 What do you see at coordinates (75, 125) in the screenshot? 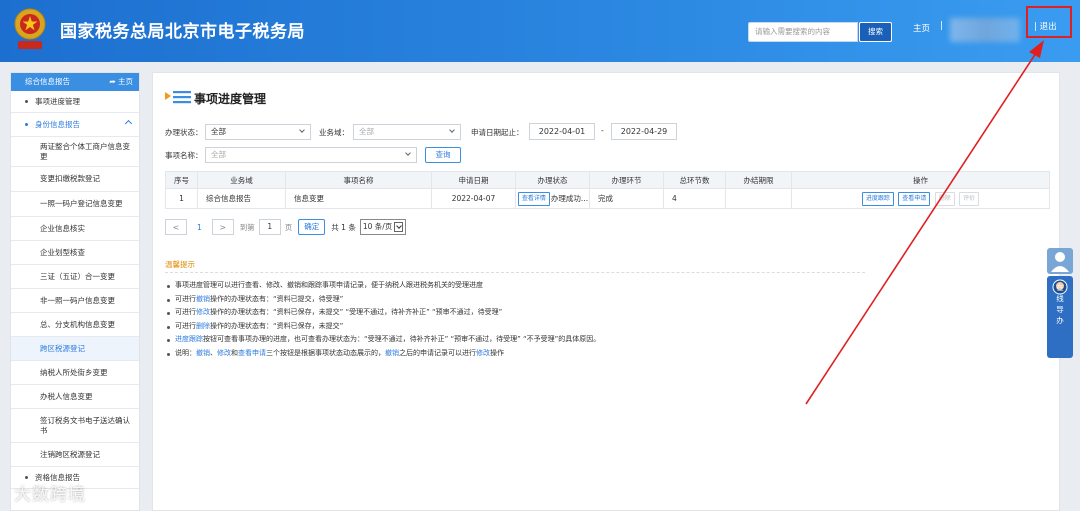
I see `sidebar-group-identity-report: 身份信息报告` at bounding box center [75, 125].